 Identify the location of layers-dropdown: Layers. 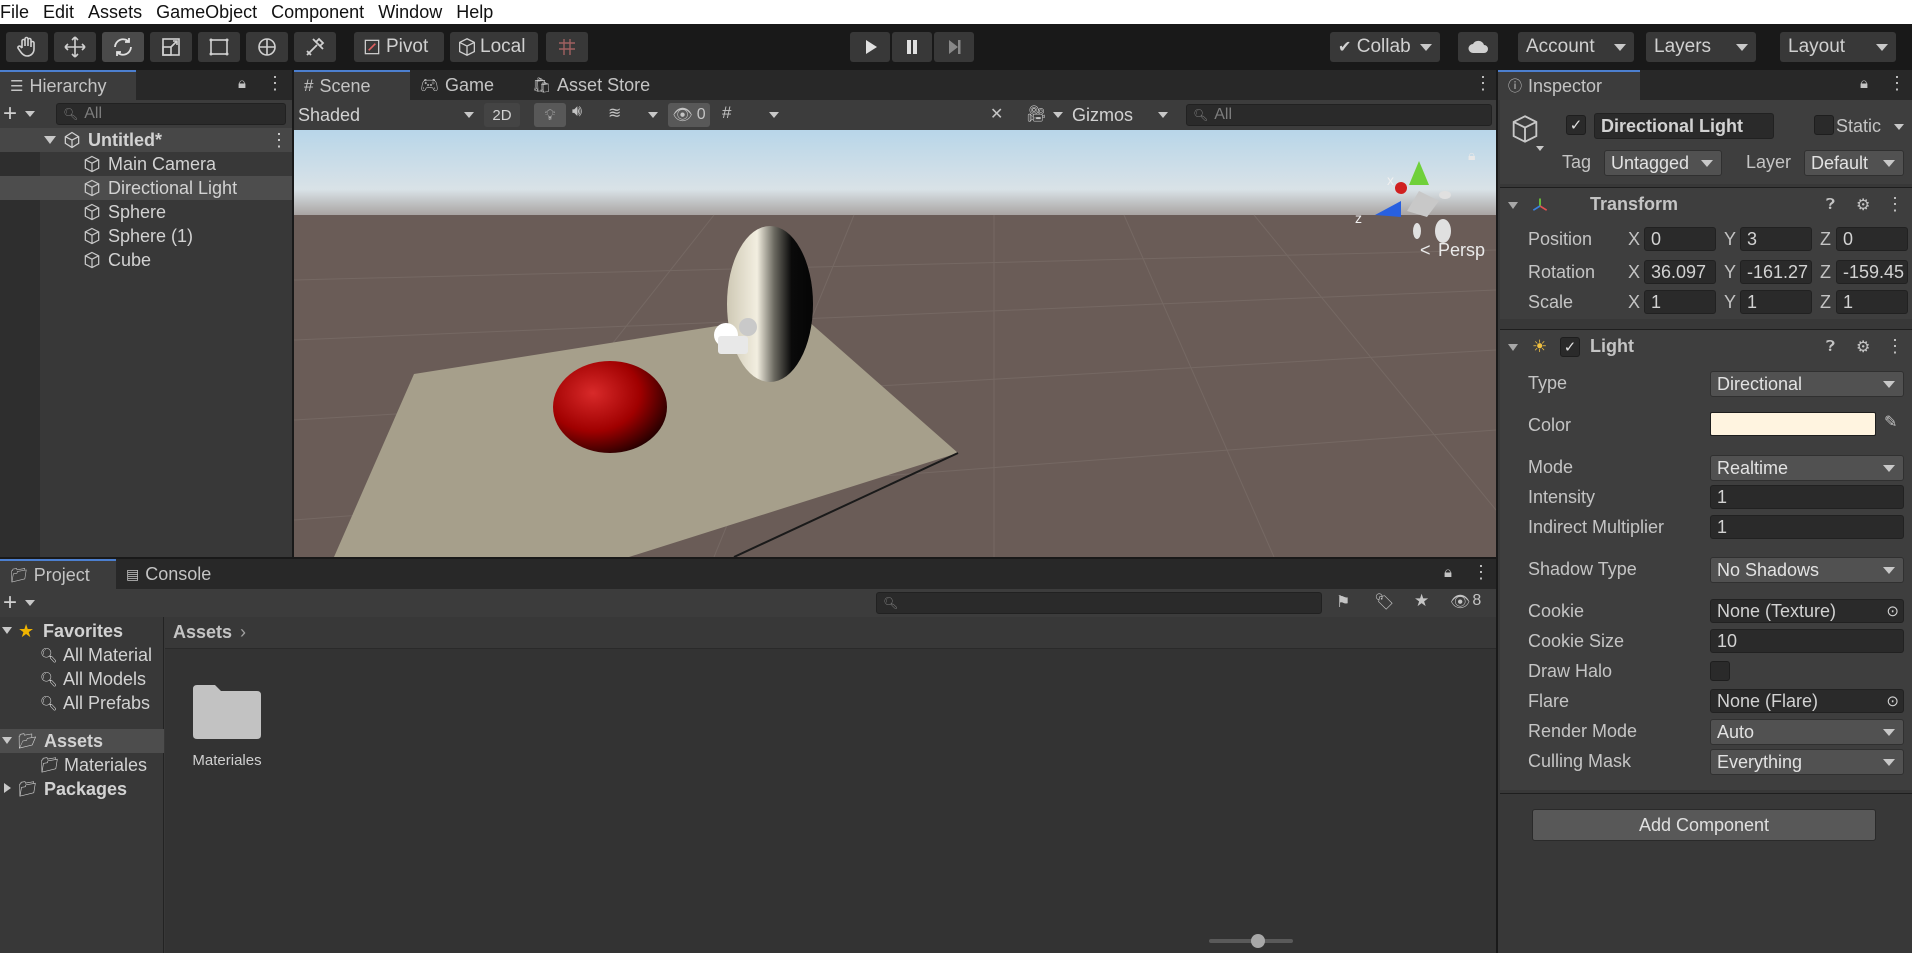
(1701, 47).